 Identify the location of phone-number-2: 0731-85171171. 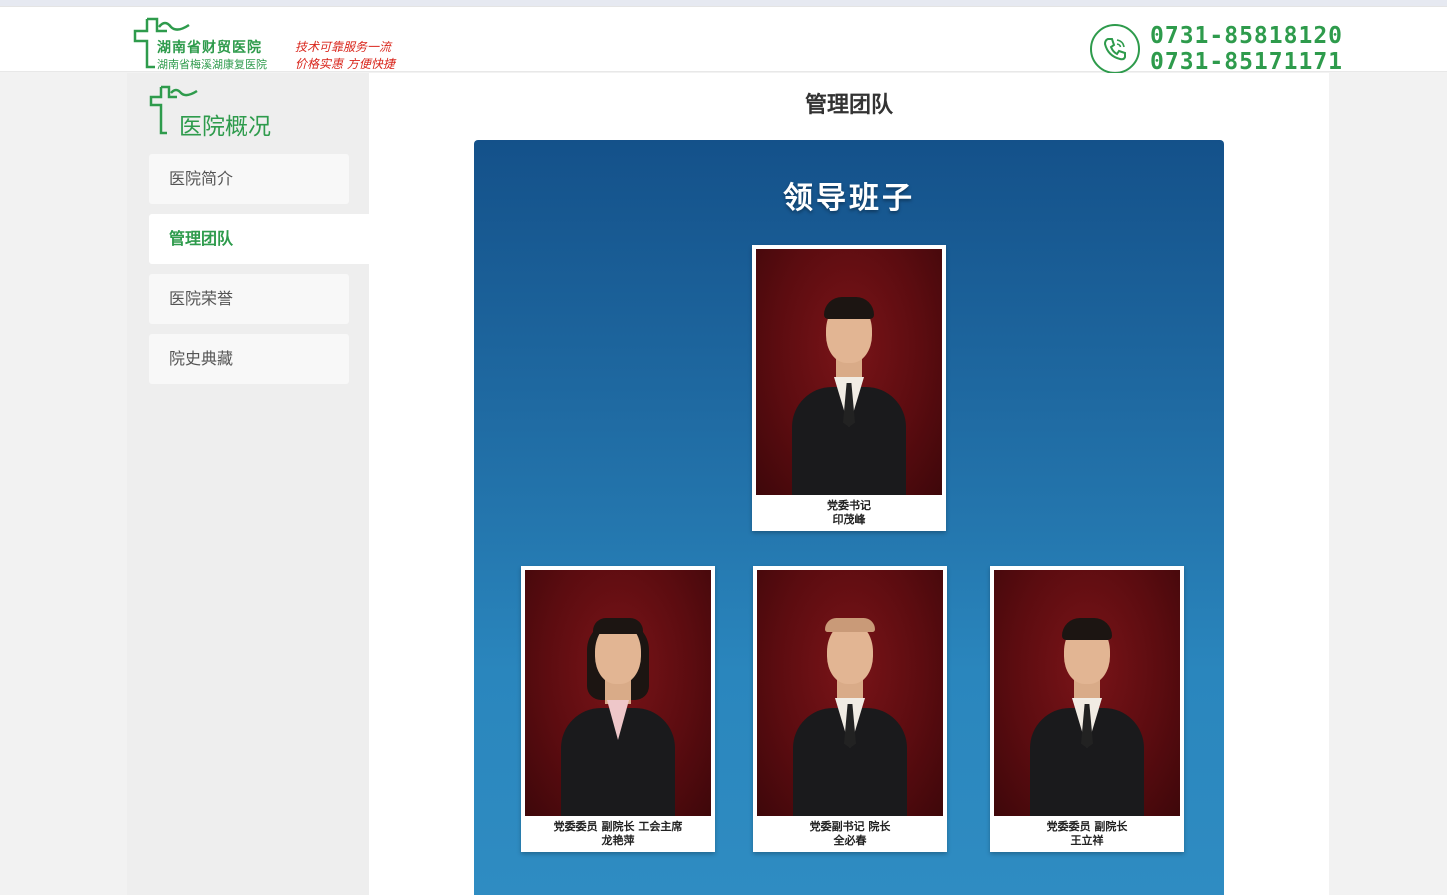
(1246, 62).